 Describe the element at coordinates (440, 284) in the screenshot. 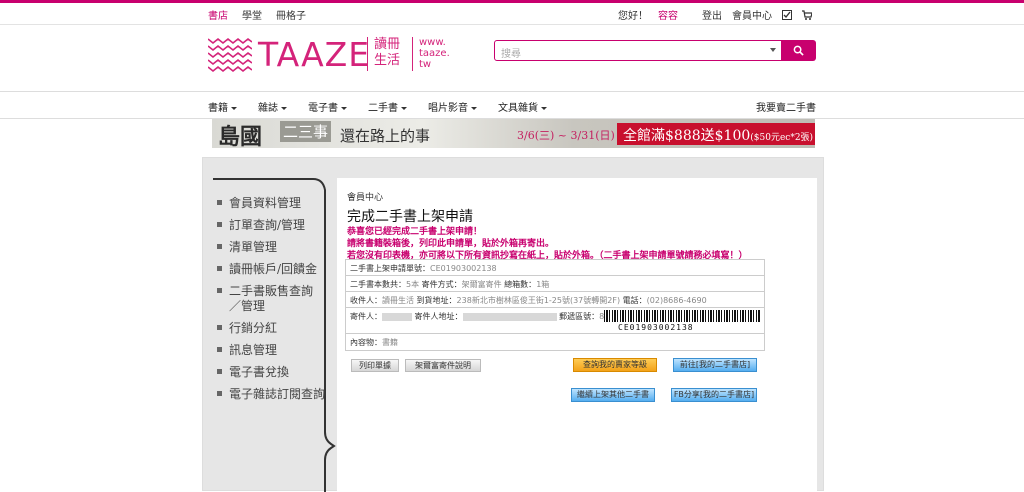

I see `shipping-method-label: 寄件方式：` at that location.